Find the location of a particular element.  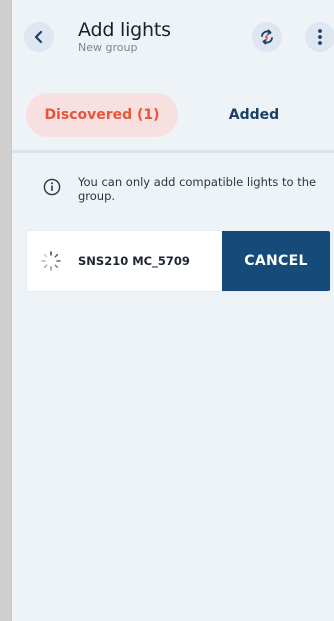

more-options-button is located at coordinates (319, 37).